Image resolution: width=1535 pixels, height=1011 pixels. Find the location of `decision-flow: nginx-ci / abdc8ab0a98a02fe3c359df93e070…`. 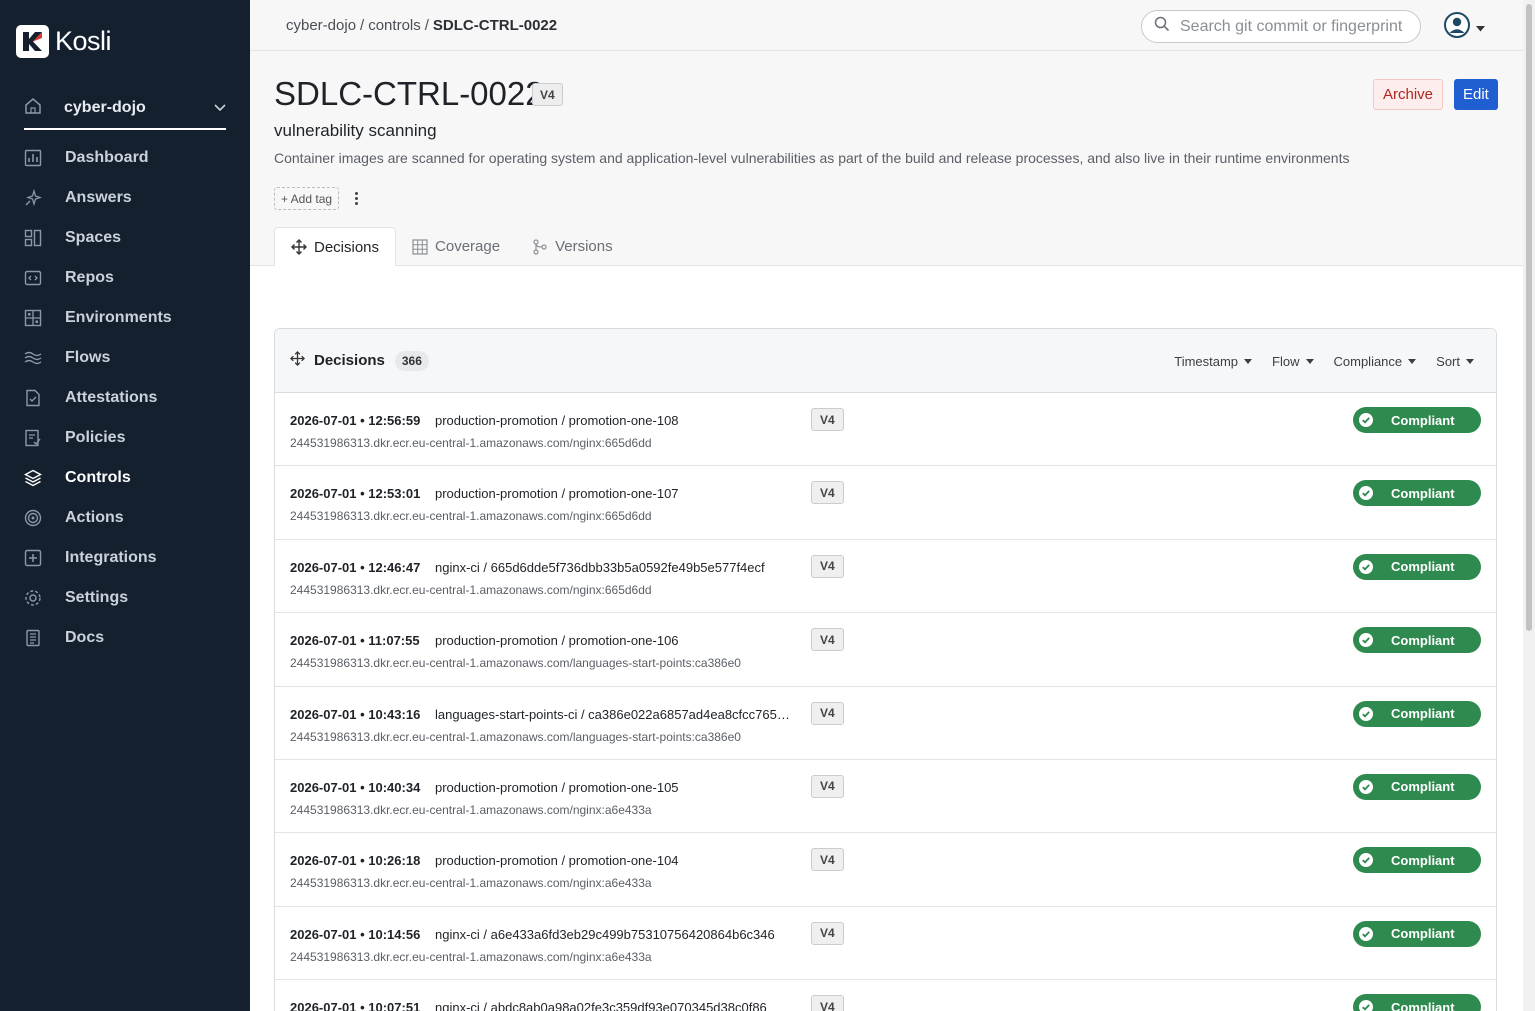

decision-flow: nginx-ci / abdc8ab0a98a02fe3c359df93e070… is located at coordinates (601, 1005).